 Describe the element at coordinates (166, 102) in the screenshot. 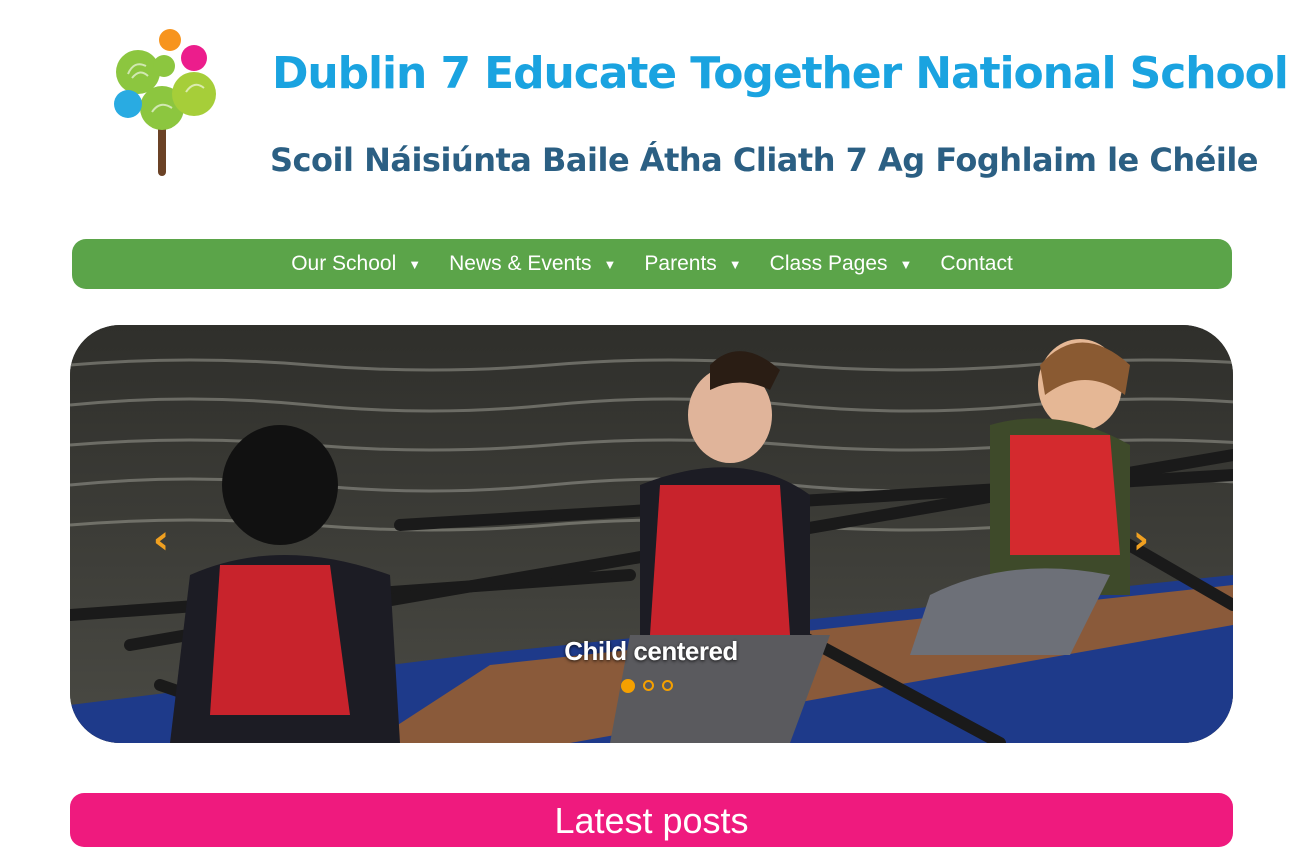

I see `school-logo-icon` at that location.